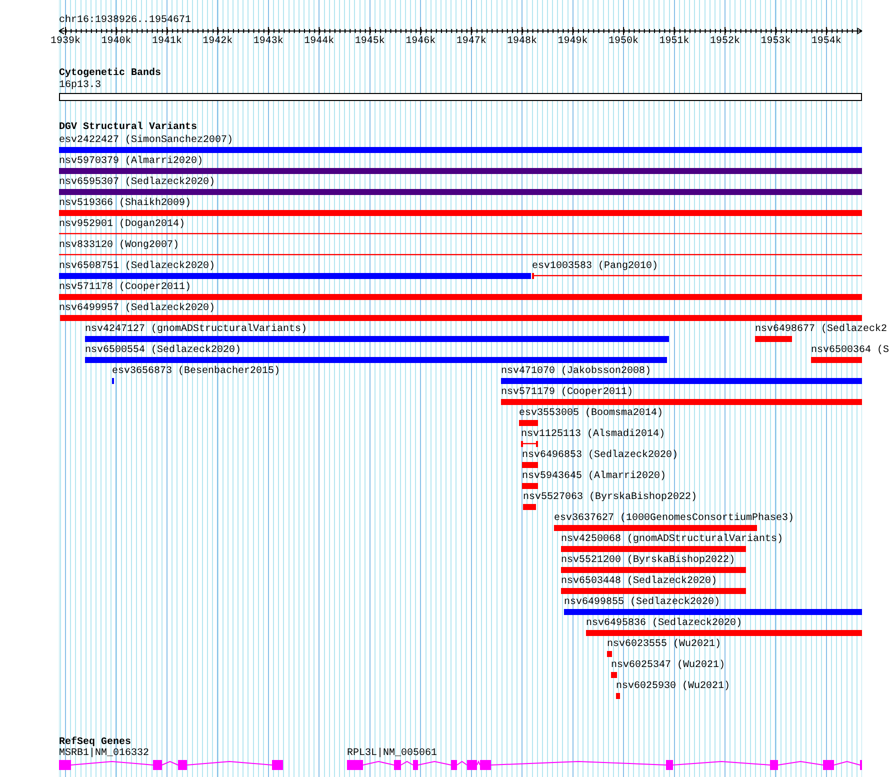  Describe the element at coordinates (776, 41) in the screenshot. I see `tick-label: 1953k` at that location.